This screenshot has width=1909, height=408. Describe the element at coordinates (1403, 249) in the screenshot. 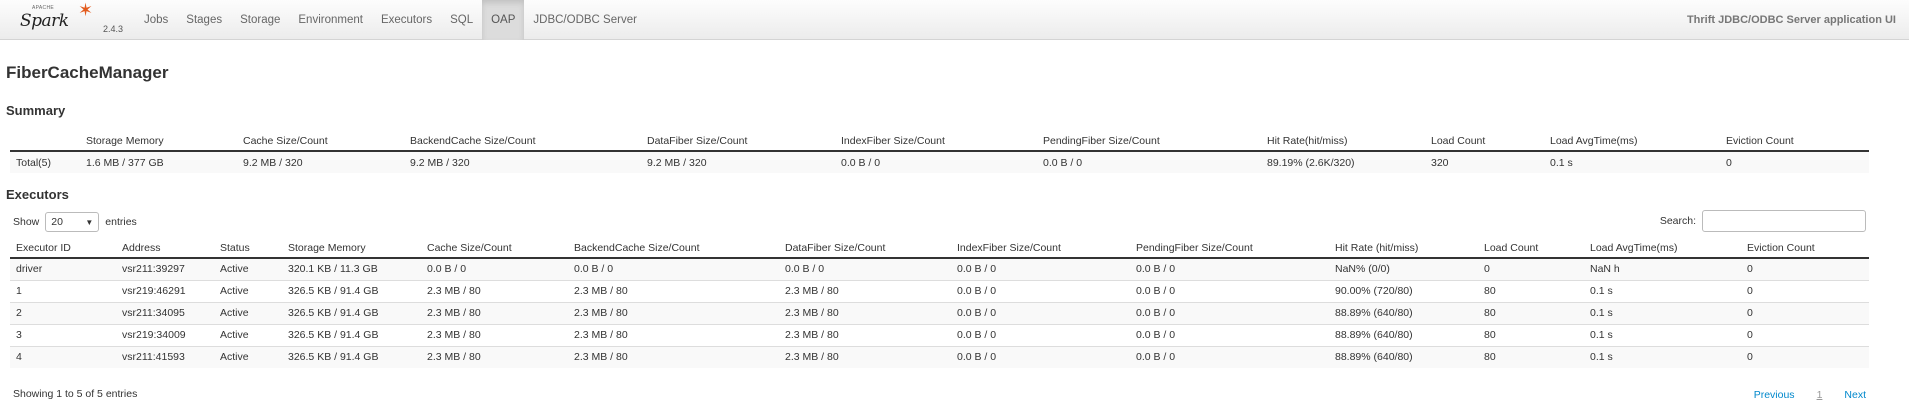

I see `executors-column-header: Hit Rate (hit/miss)` at that location.